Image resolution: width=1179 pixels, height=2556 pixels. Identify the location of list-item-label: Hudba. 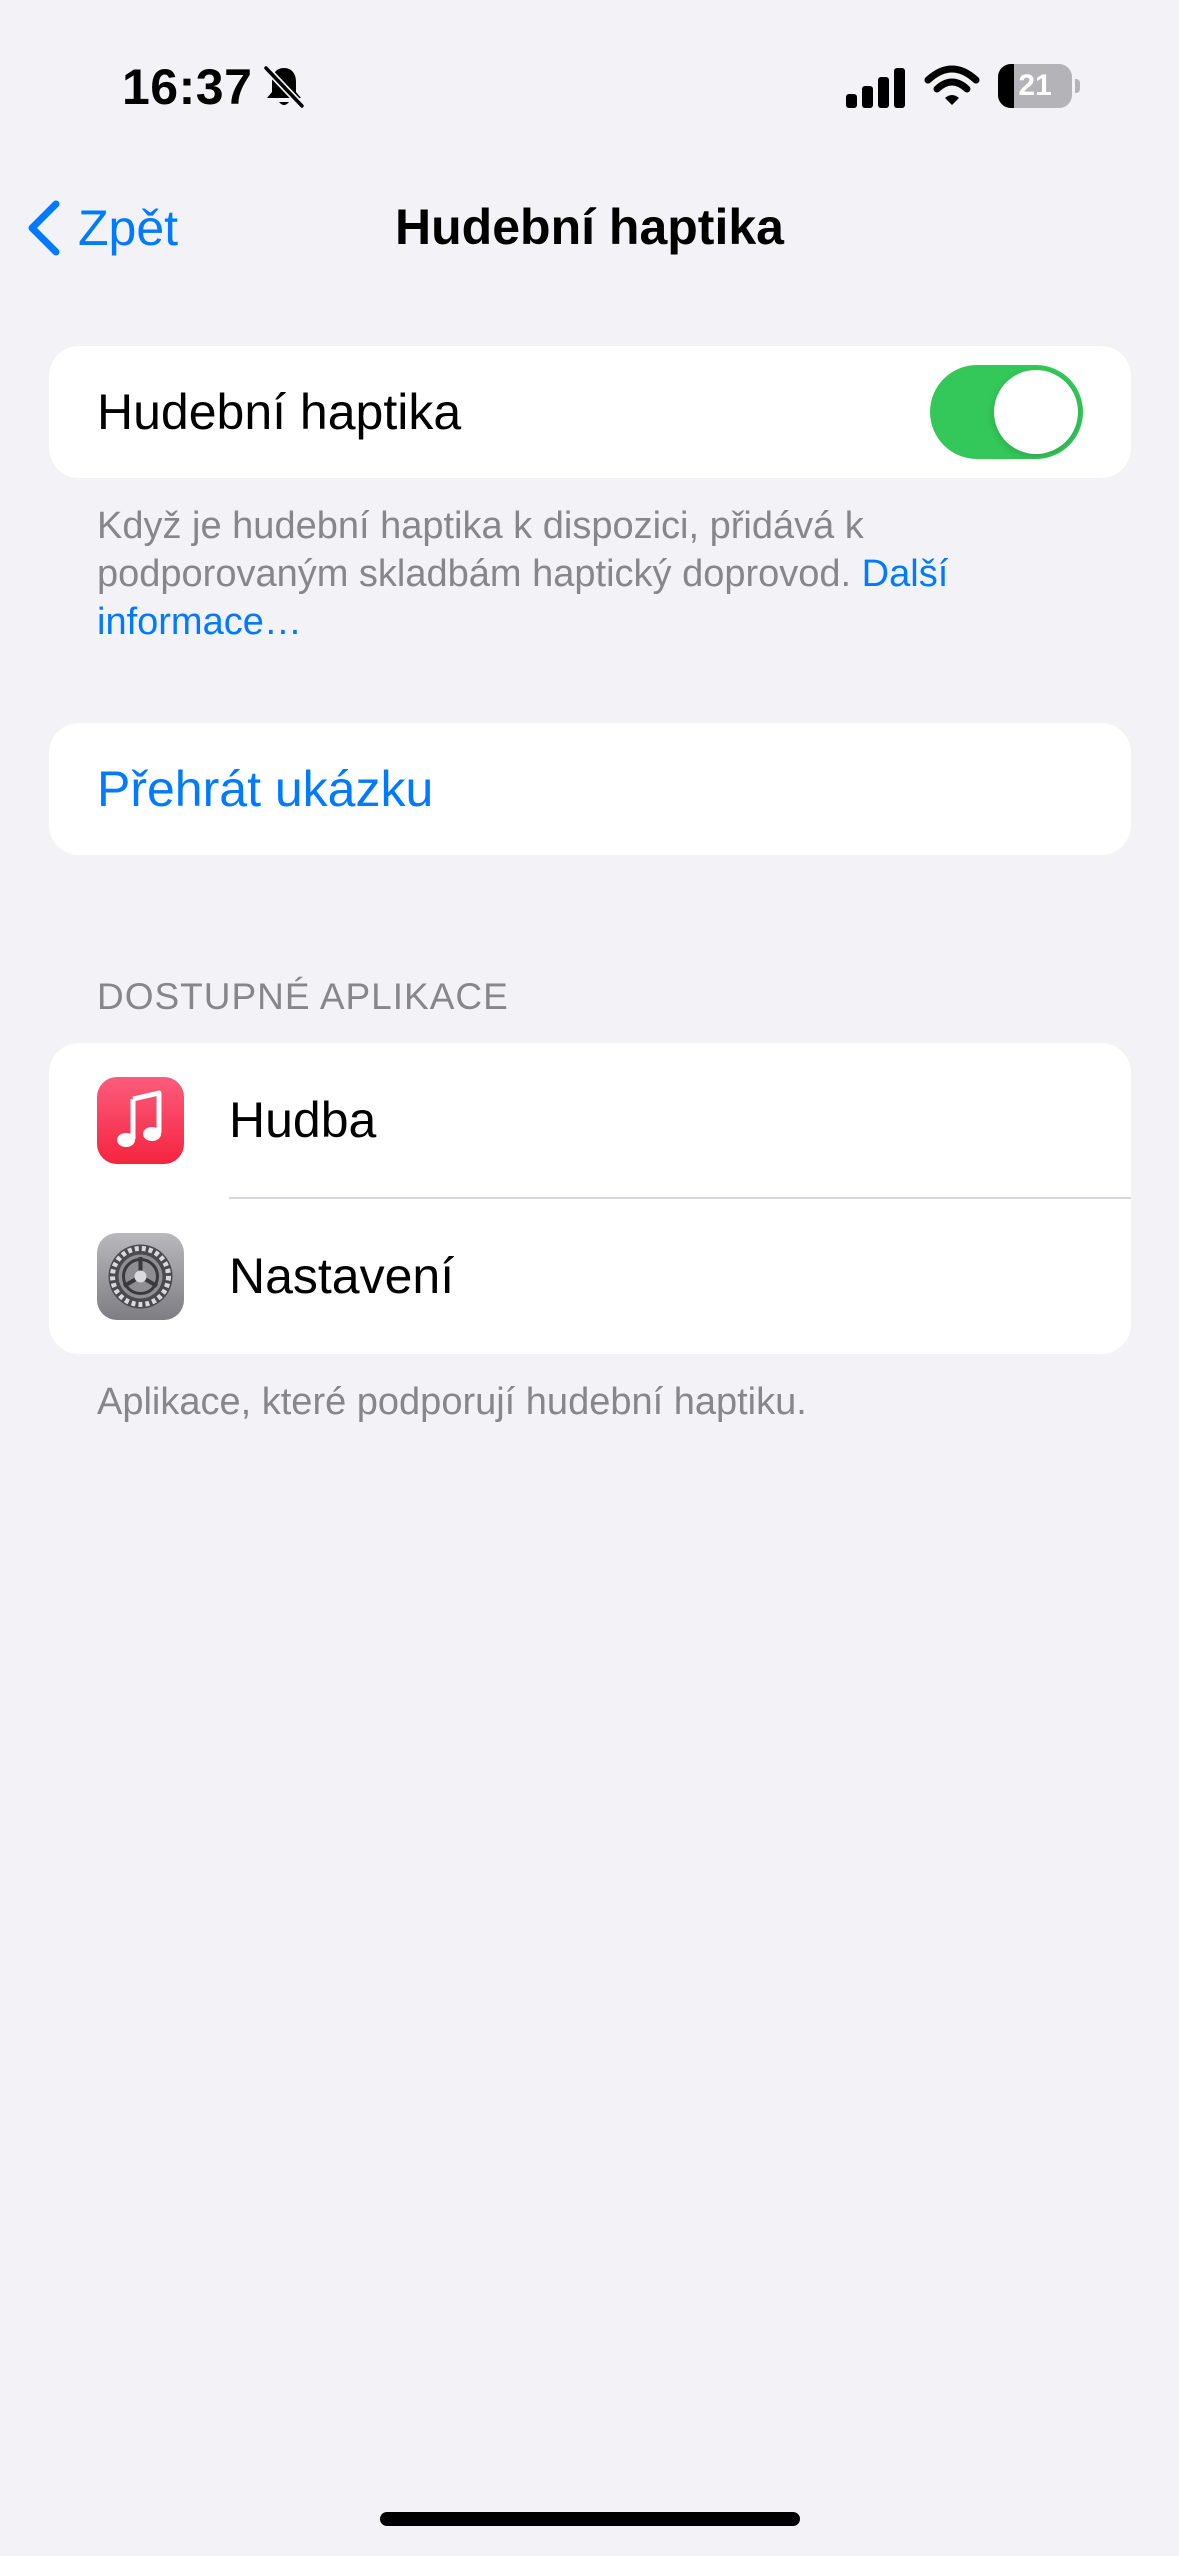
(303, 1120).